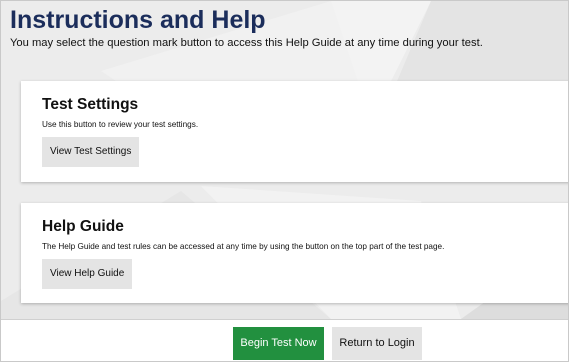  I want to click on view-test-settings-button: View Test Settings, so click(91, 152).